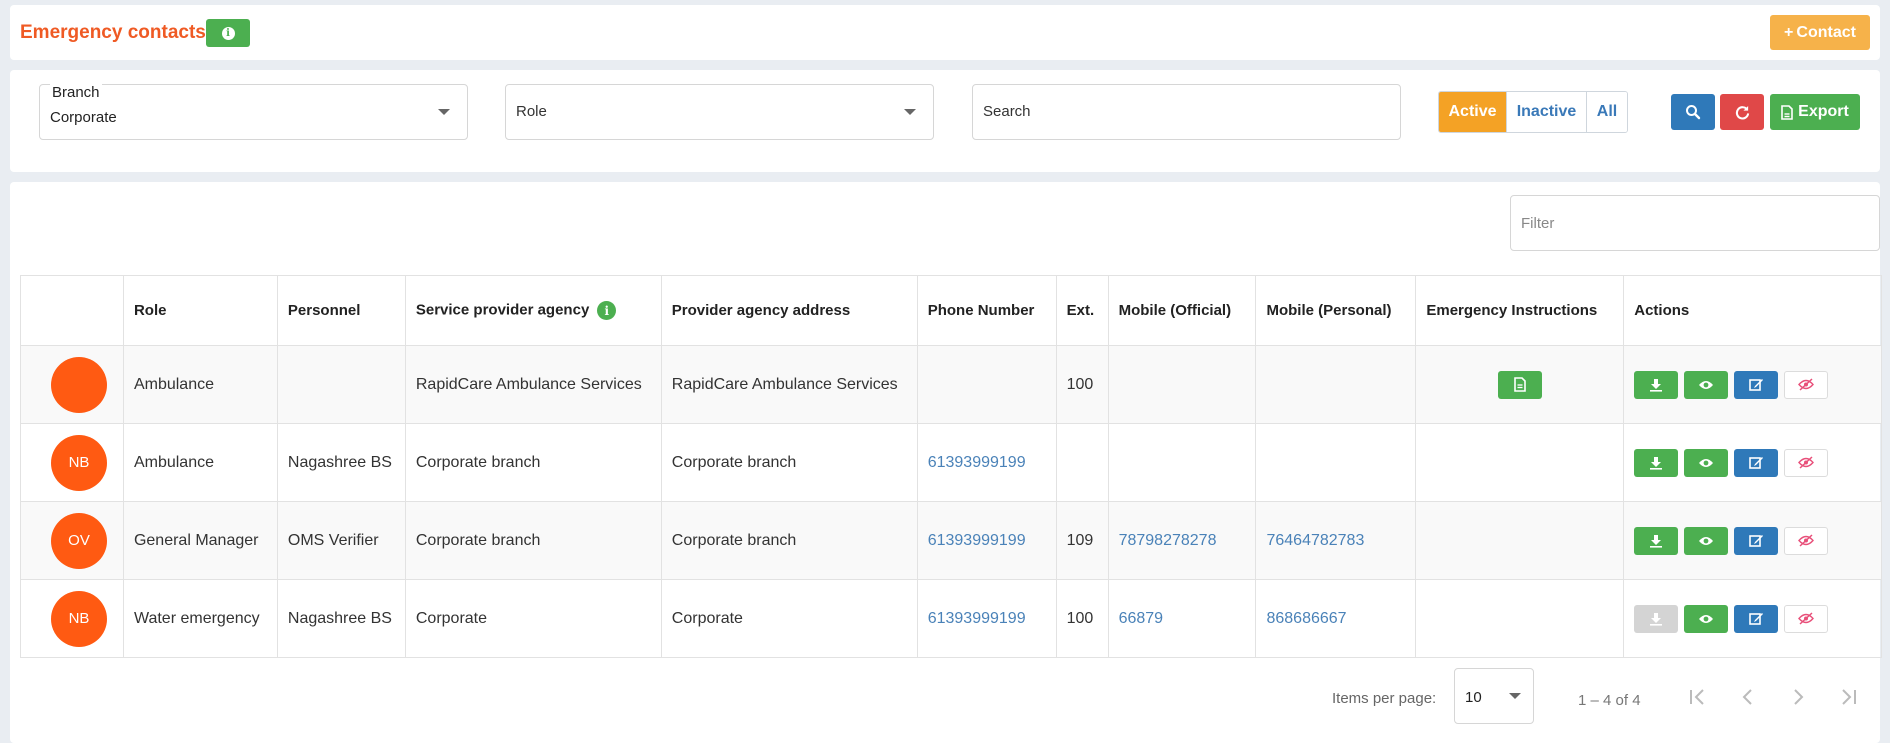  I want to click on last-page-button, so click(1848, 697).